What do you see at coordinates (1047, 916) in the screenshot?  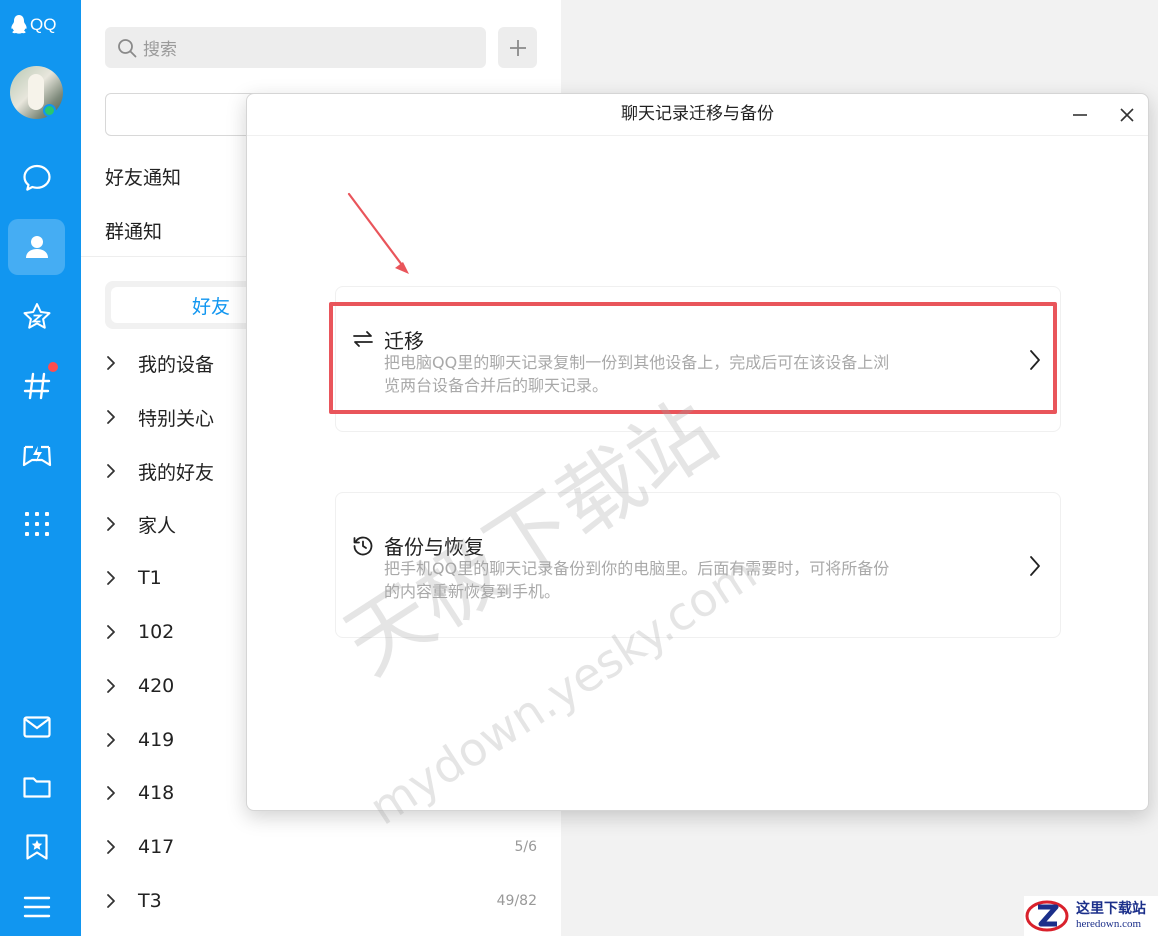 I see `site-logo-icon` at bounding box center [1047, 916].